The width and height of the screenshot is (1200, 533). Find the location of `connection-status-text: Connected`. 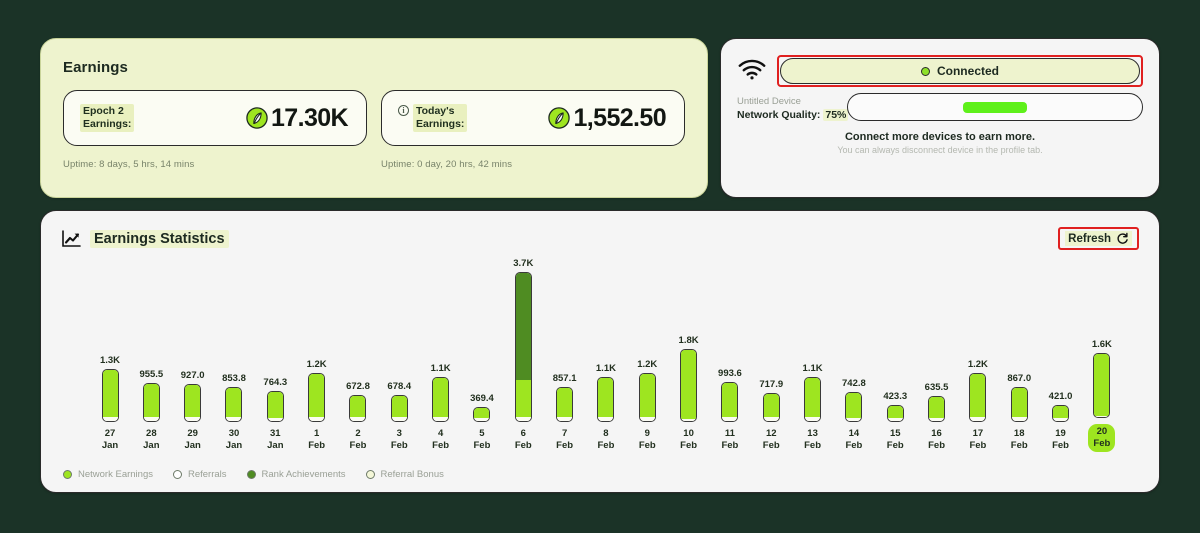

connection-status-text: Connected is located at coordinates (967, 71).